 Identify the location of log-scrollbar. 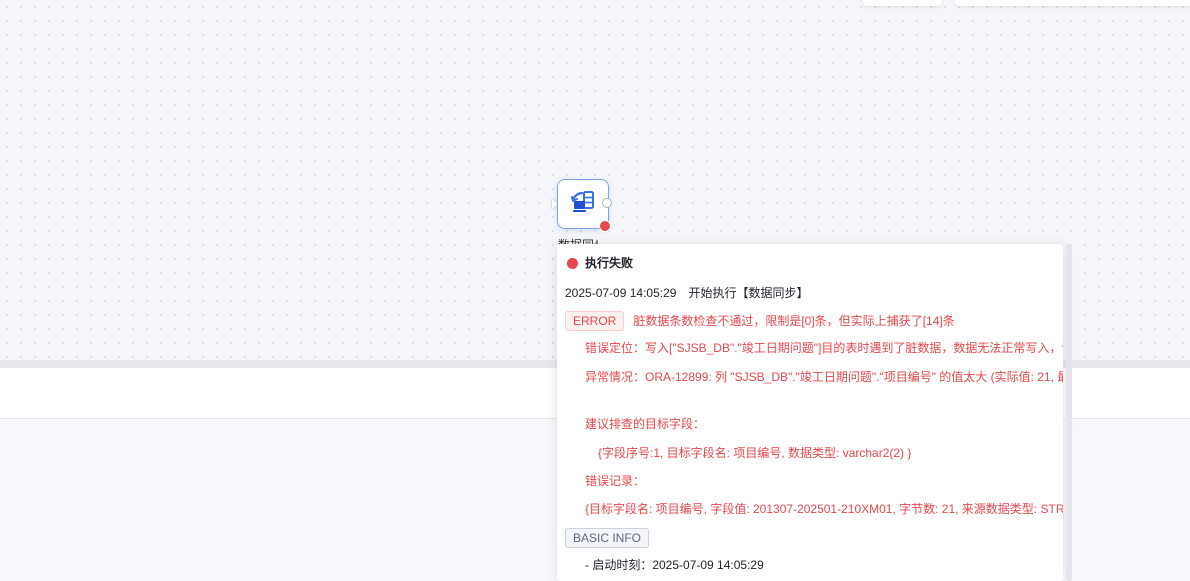
(1069, 412).